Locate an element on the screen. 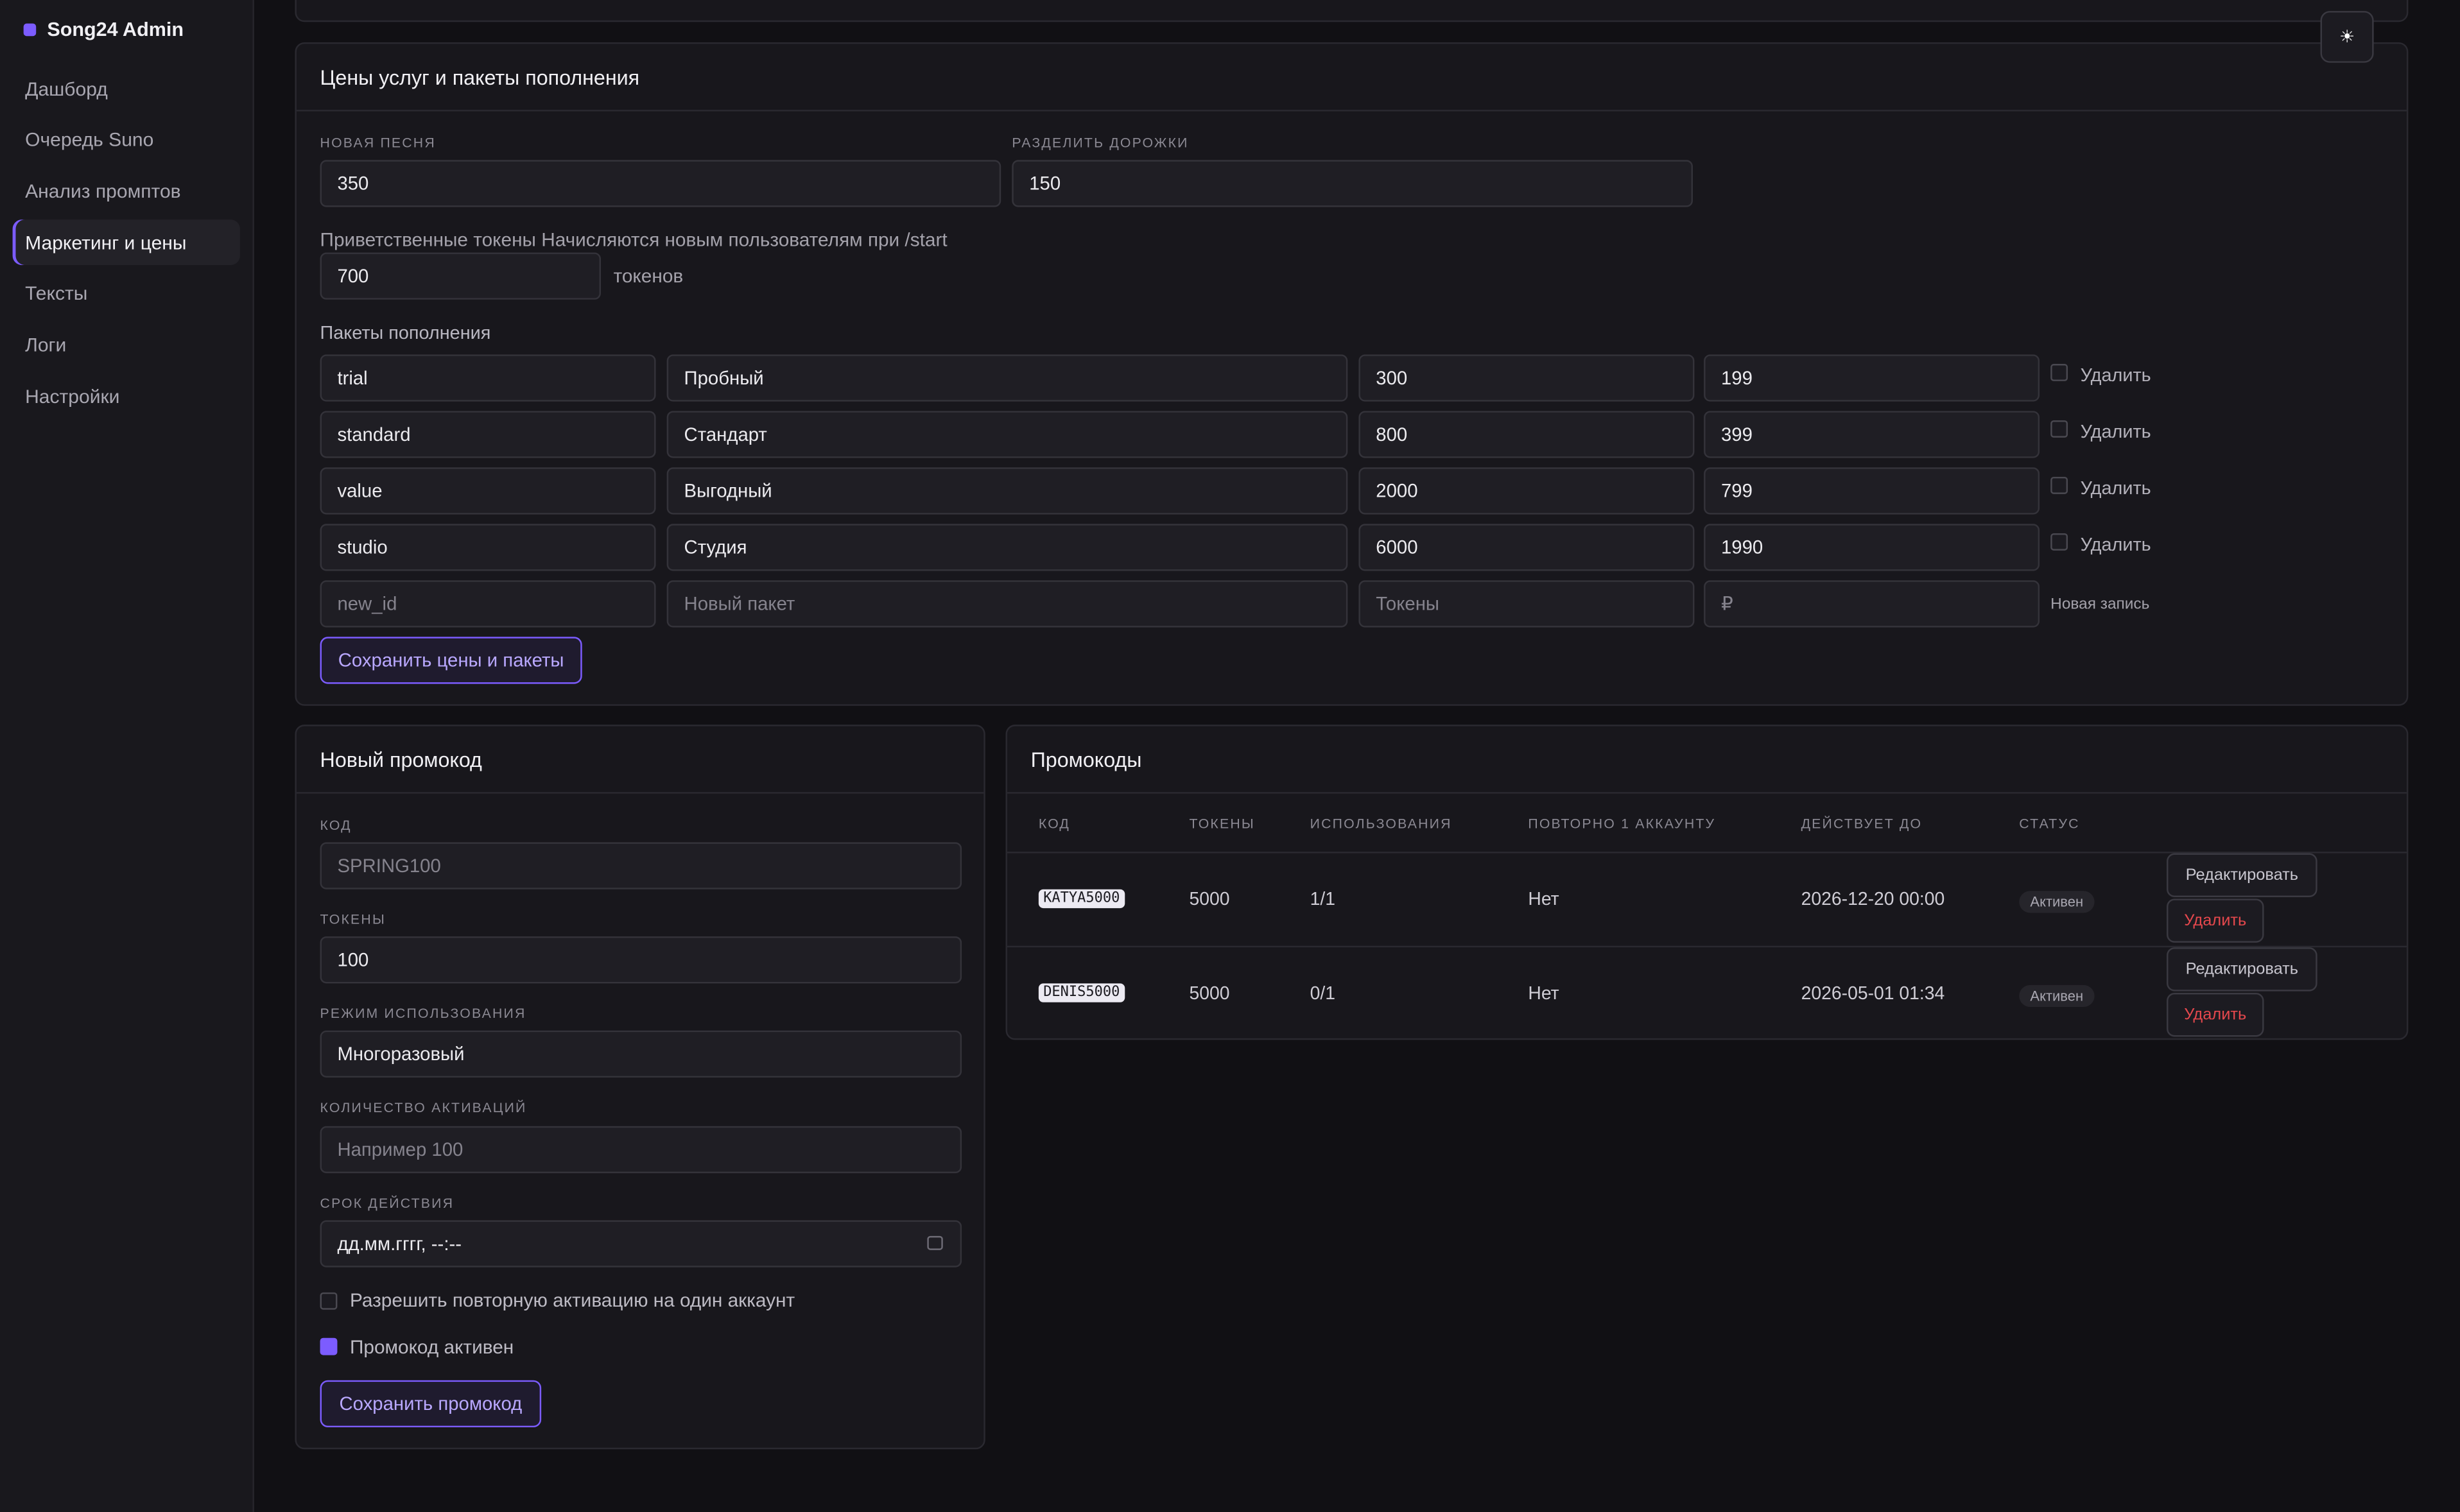 The image size is (2460, 1512). brand-logo-icon is located at coordinates (30, 30).